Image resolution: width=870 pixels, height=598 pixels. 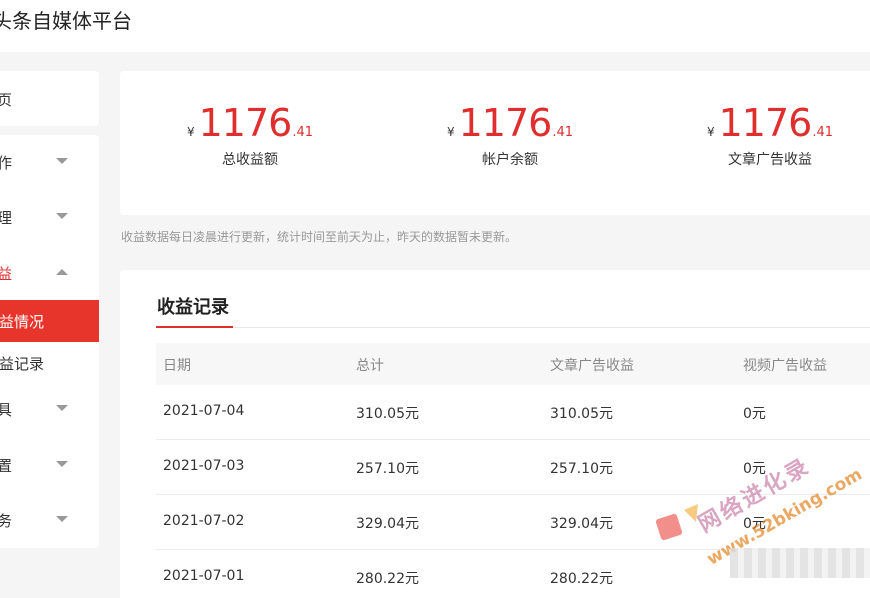 What do you see at coordinates (62, 272) in the screenshot?
I see `chevron-up-icon` at bounding box center [62, 272].